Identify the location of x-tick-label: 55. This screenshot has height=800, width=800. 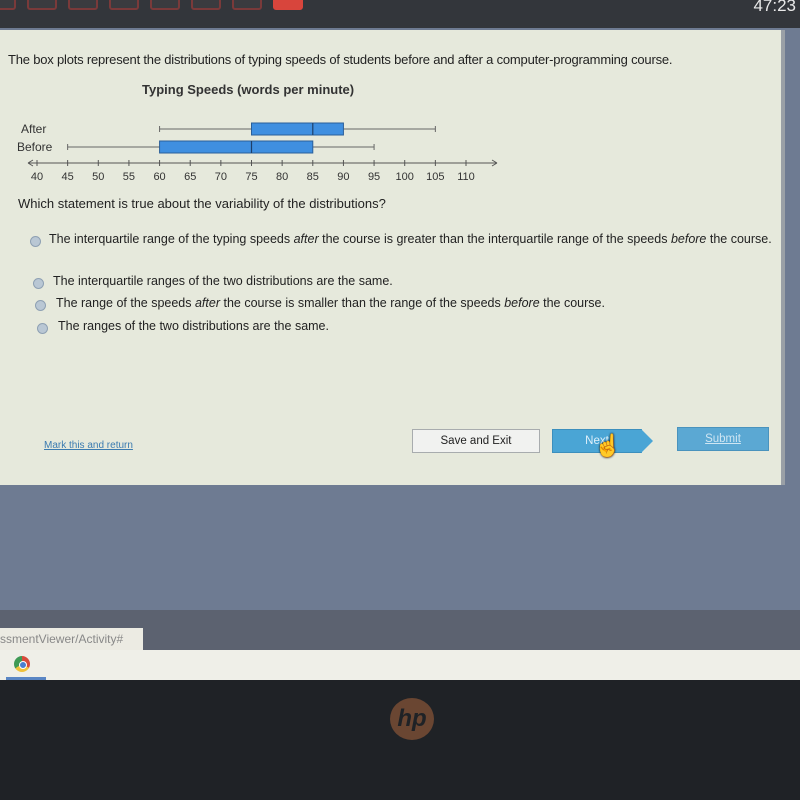
(129, 177).